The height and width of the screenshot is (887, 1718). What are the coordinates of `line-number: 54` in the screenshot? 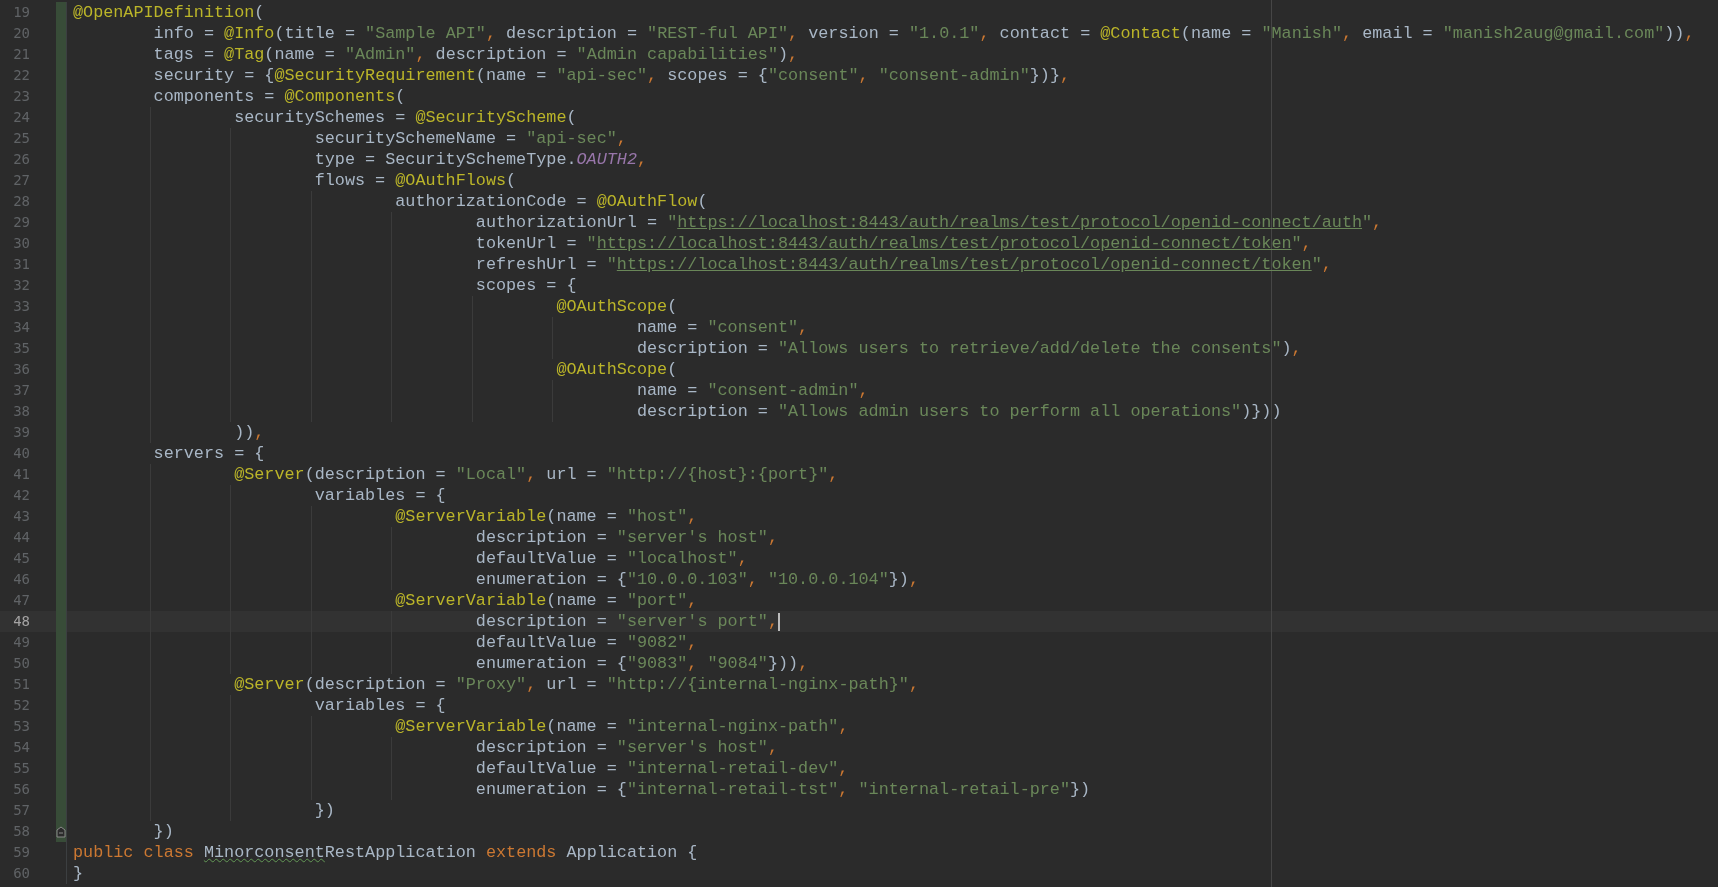 It's located at (21, 747).